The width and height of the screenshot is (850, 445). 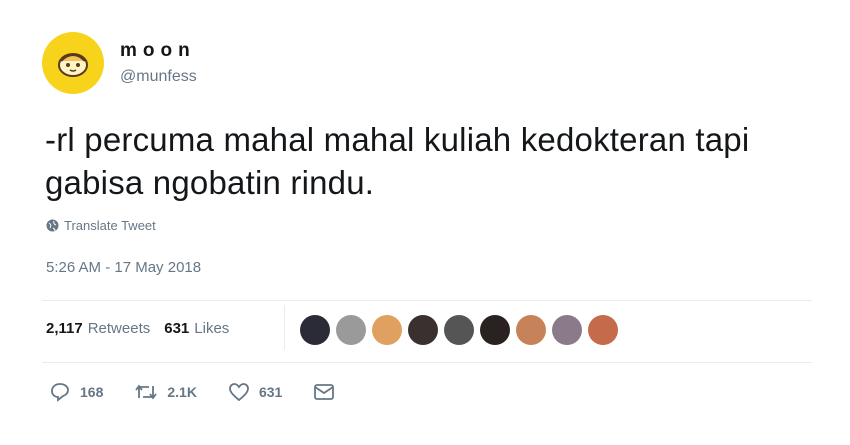 What do you see at coordinates (284, 327) in the screenshot?
I see `stats-separator` at bounding box center [284, 327].